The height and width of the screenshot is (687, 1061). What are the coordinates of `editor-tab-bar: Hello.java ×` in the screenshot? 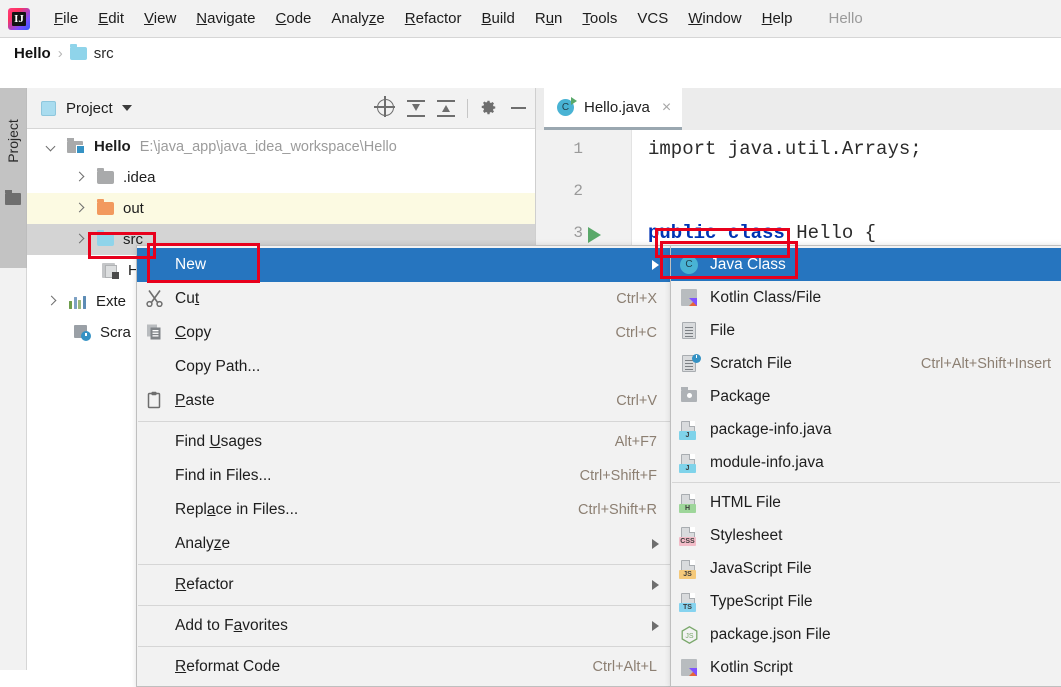 It's located at (798, 109).